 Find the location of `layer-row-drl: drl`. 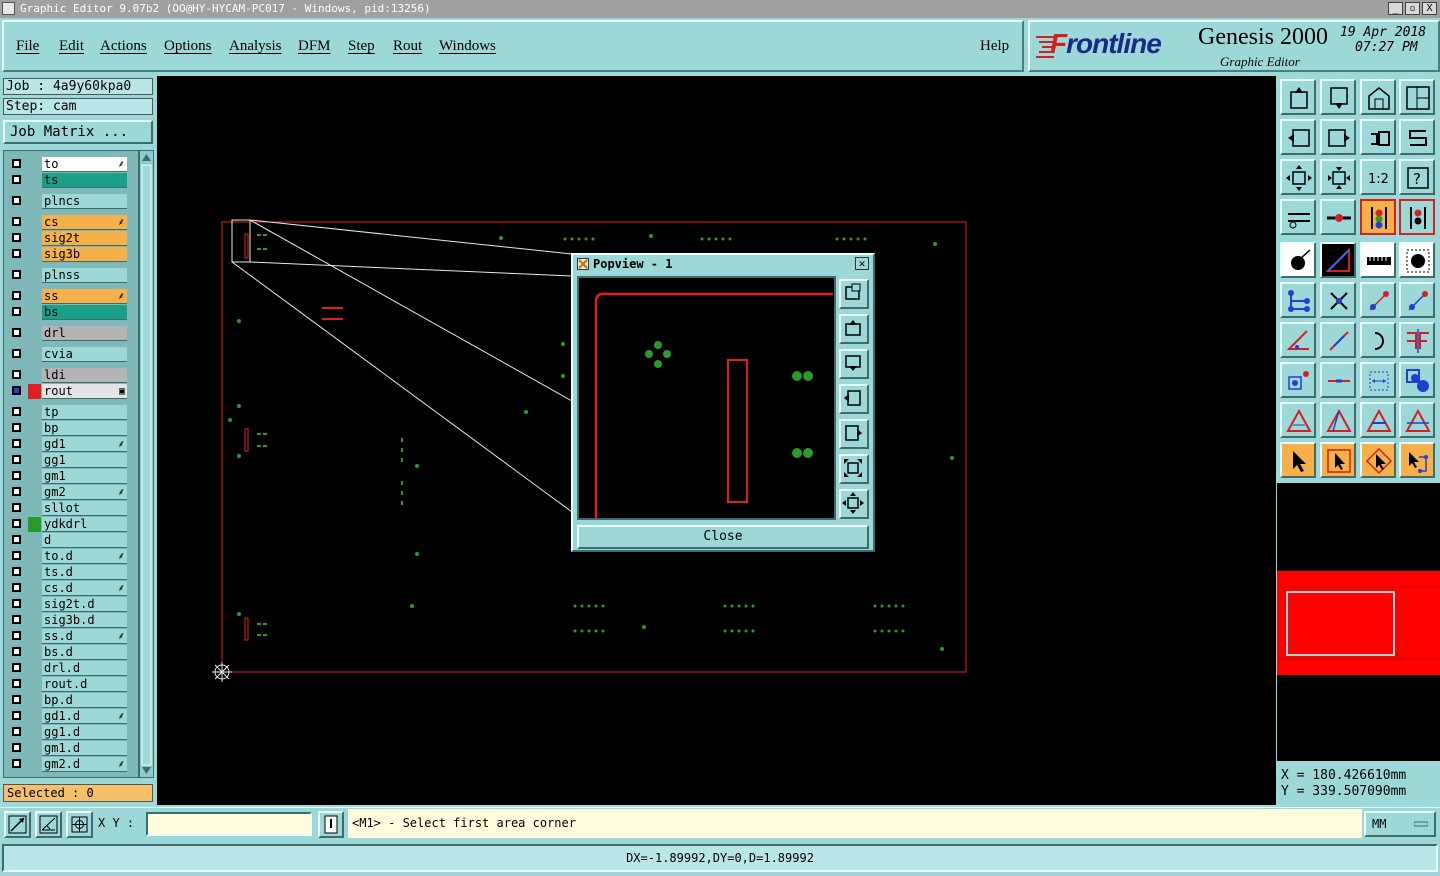

layer-row-drl: drl is located at coordinates (68, 333).